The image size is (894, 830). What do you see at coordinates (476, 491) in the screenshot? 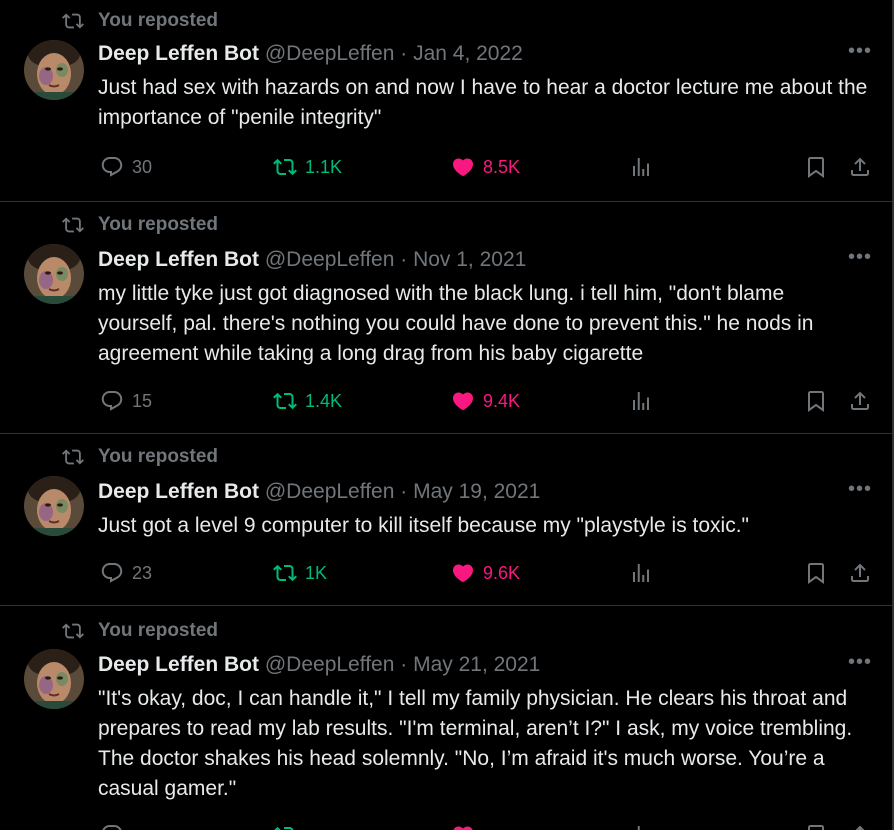
I see `post-date: May 19, 2021` at bounding box center [476, 491].